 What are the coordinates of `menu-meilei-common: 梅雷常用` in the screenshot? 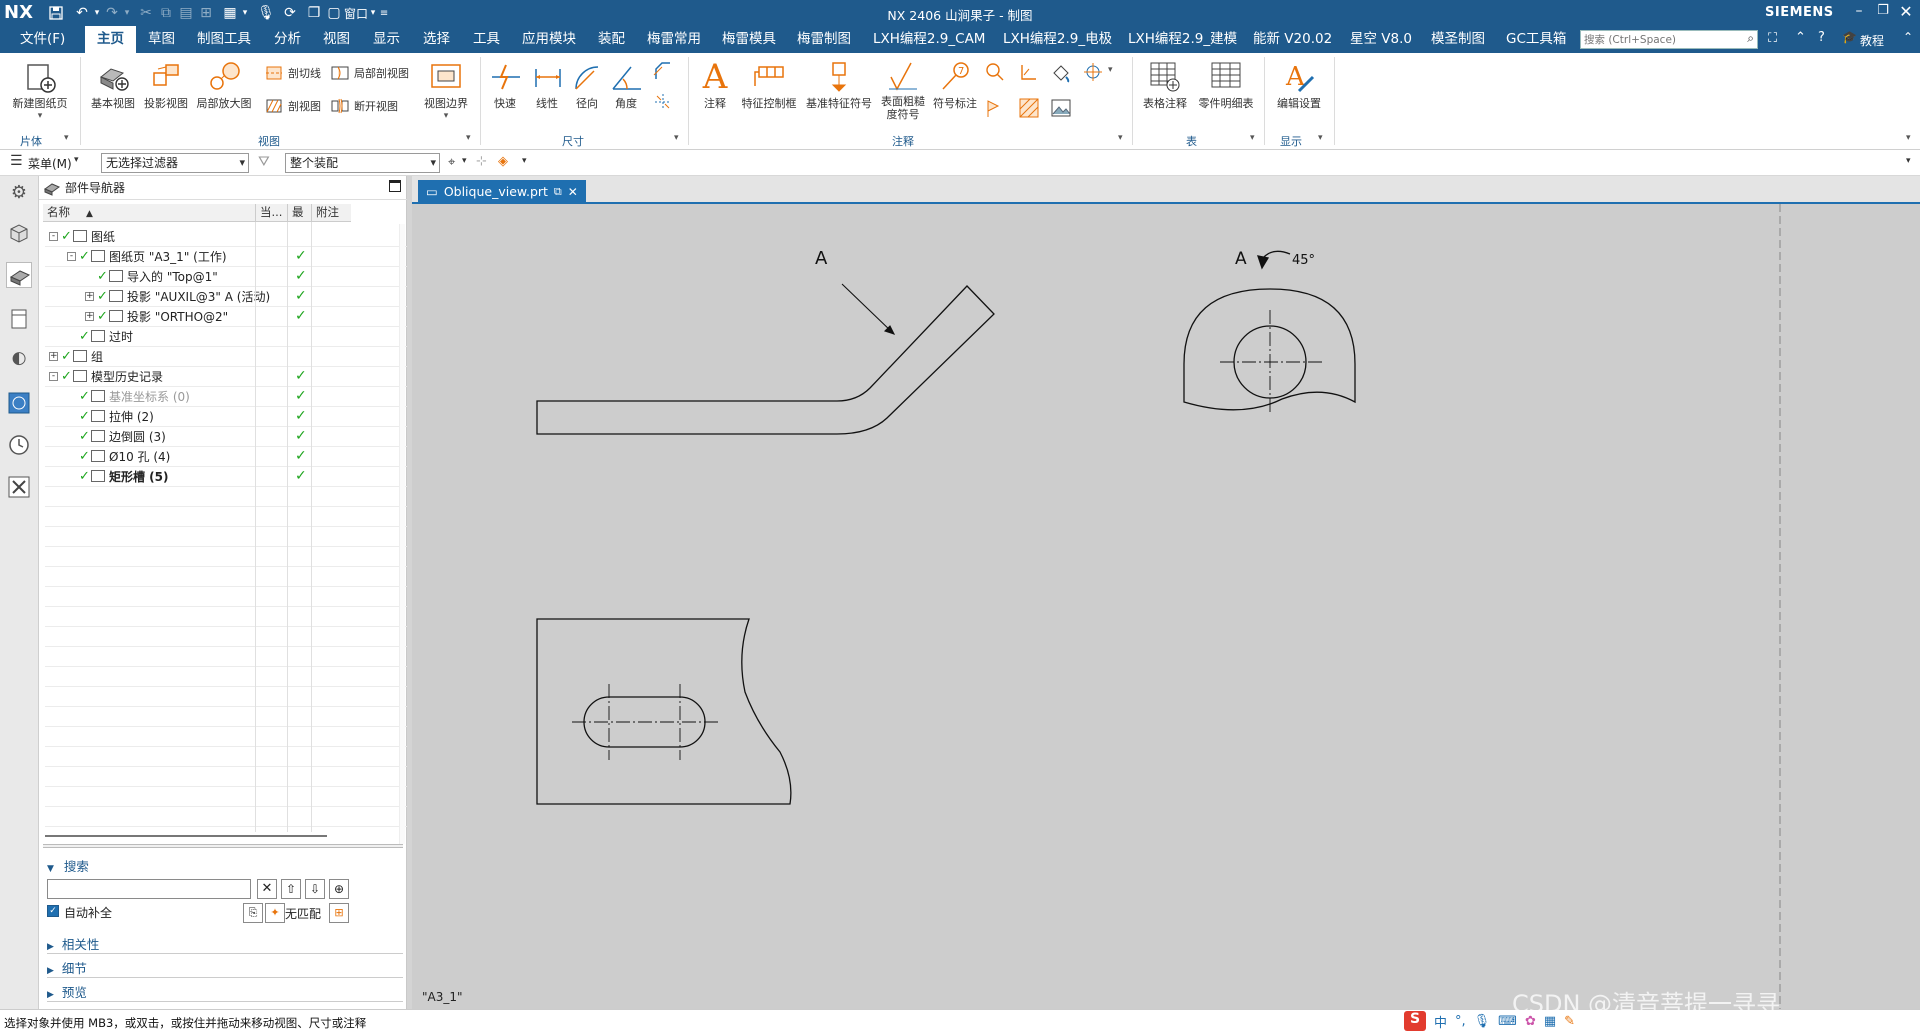 It's located at (674, 39).